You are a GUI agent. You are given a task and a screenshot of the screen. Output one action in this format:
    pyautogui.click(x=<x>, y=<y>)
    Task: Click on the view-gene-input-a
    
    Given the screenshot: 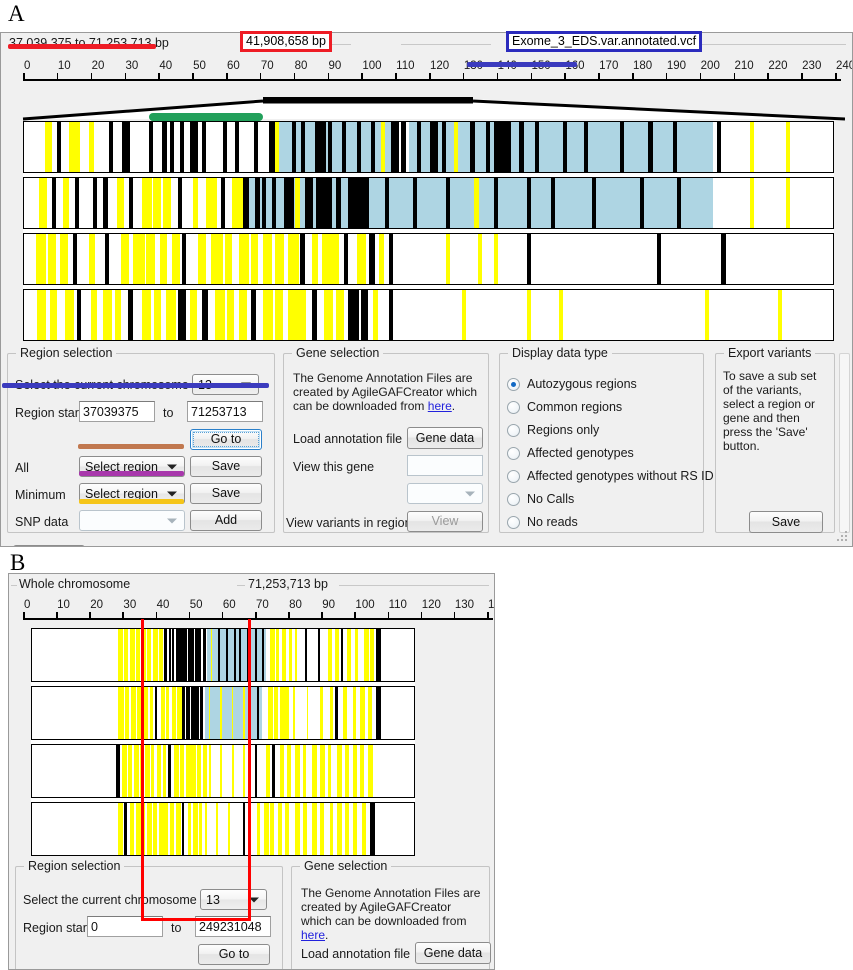 What is the action you would take?
    pyautogui.click(x=445, y=465)
    